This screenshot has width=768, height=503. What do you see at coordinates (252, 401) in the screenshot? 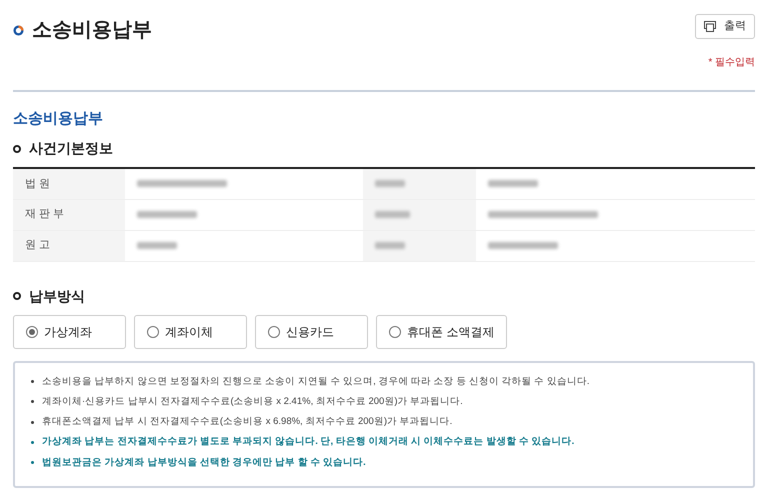
I see `notice-text: 계좌이체·신용카드 납부시 전자결제수수료(소송비용 x 2.41%, 최저수수료 200원)가 부과됩니다.` at bounding box center [252, 401].